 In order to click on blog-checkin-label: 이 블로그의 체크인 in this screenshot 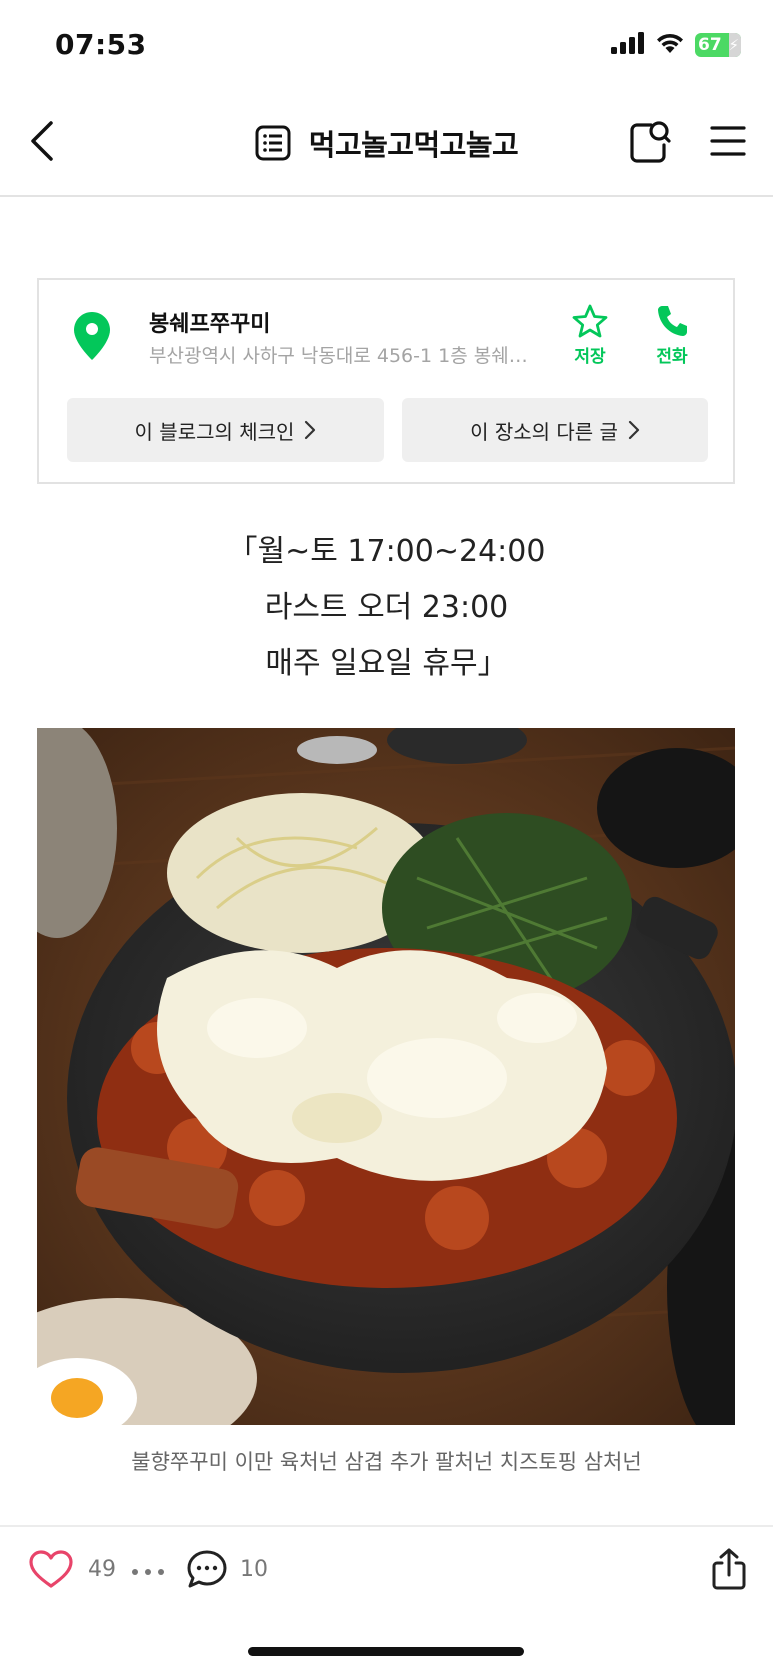, I will do `click(214, 431)`.